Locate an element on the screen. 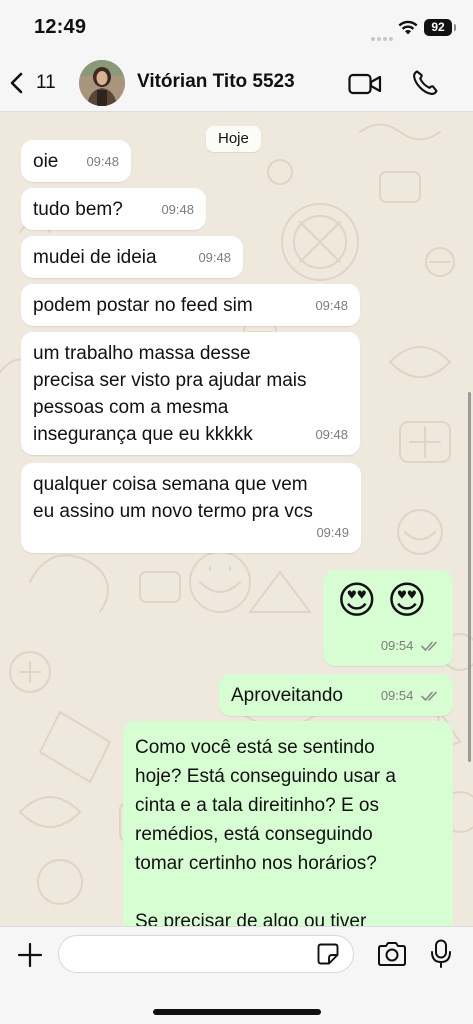 The image size is (473, 1024). plus-icon is located at coordinates (30, 955).